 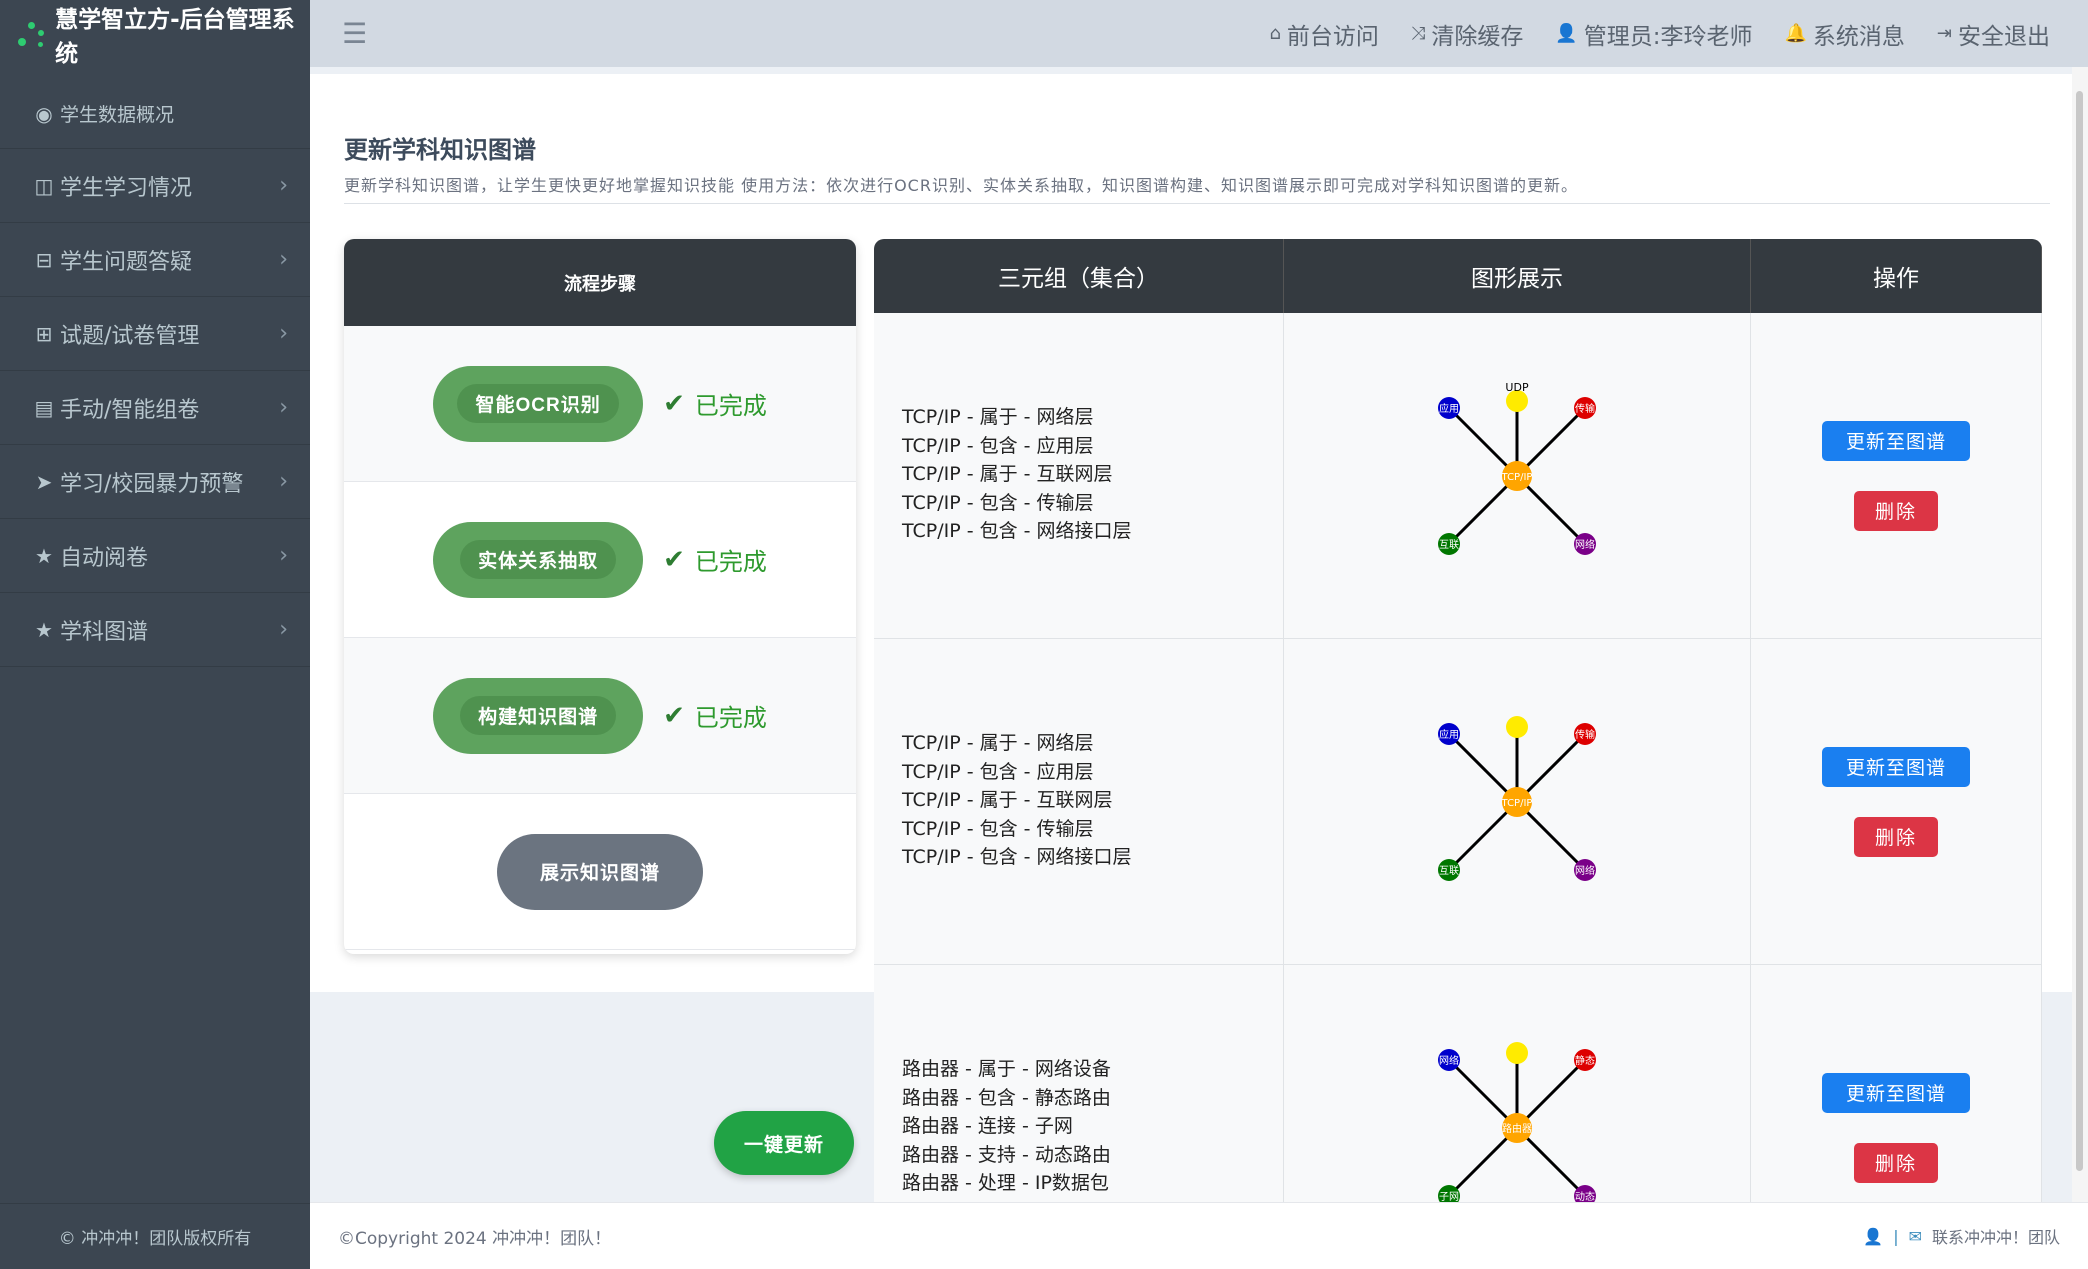 What do you see at coordinates (1006, 1069) in the screenshot?
I see `triple-line: 路由器 - 属于 - 网络设备` at bounding box center [1006, 1069].